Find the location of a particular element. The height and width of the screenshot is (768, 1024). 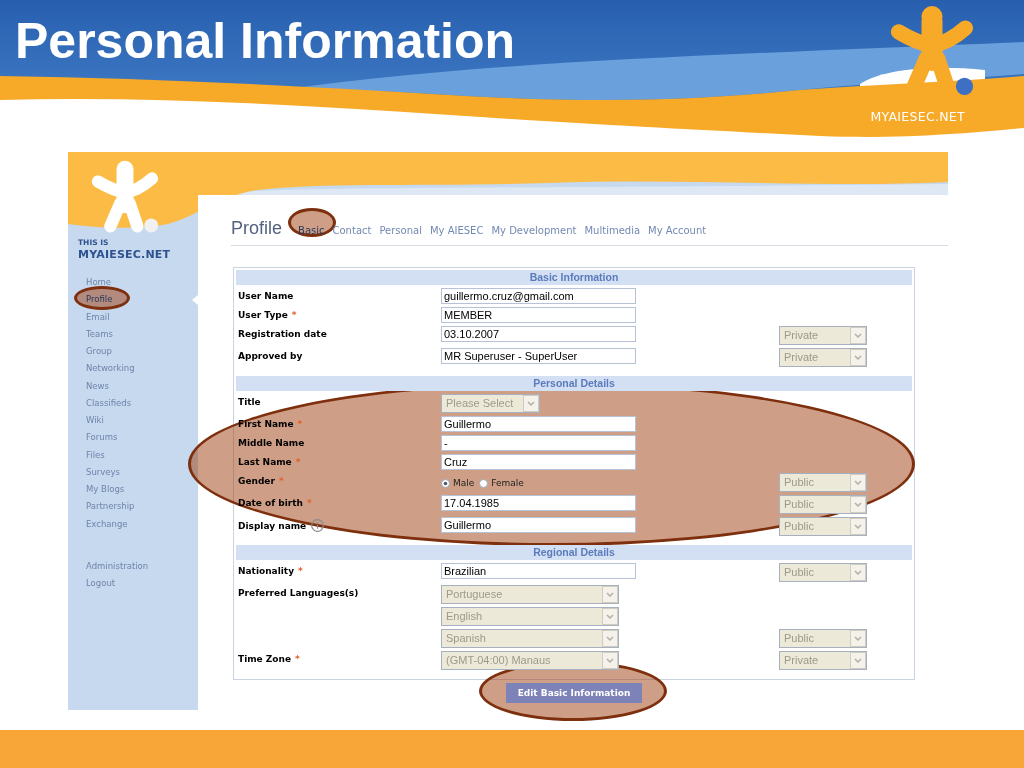

tab: Contact is located at coordinates (352, 230).